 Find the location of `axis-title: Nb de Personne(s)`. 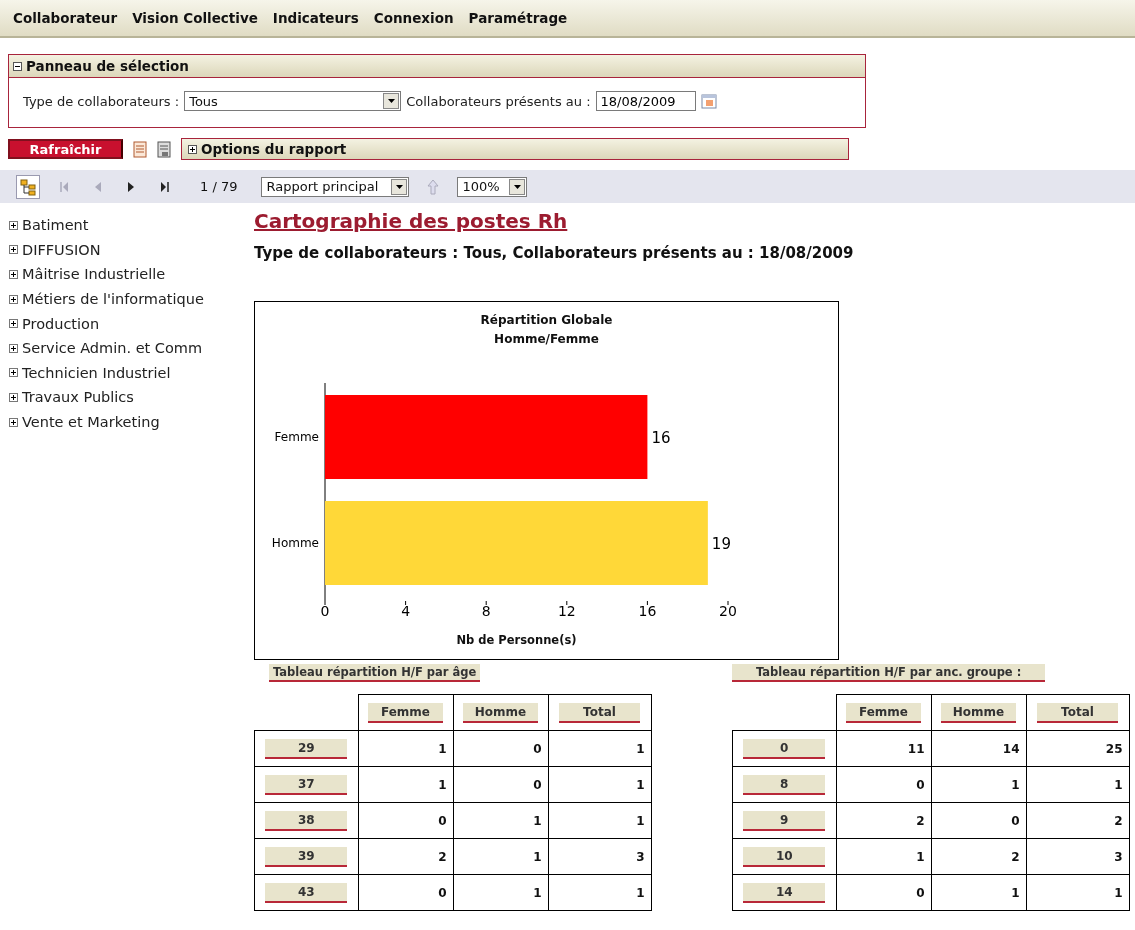

axis-title: Nb de Personne(s) is located at coordinates (516, 640).